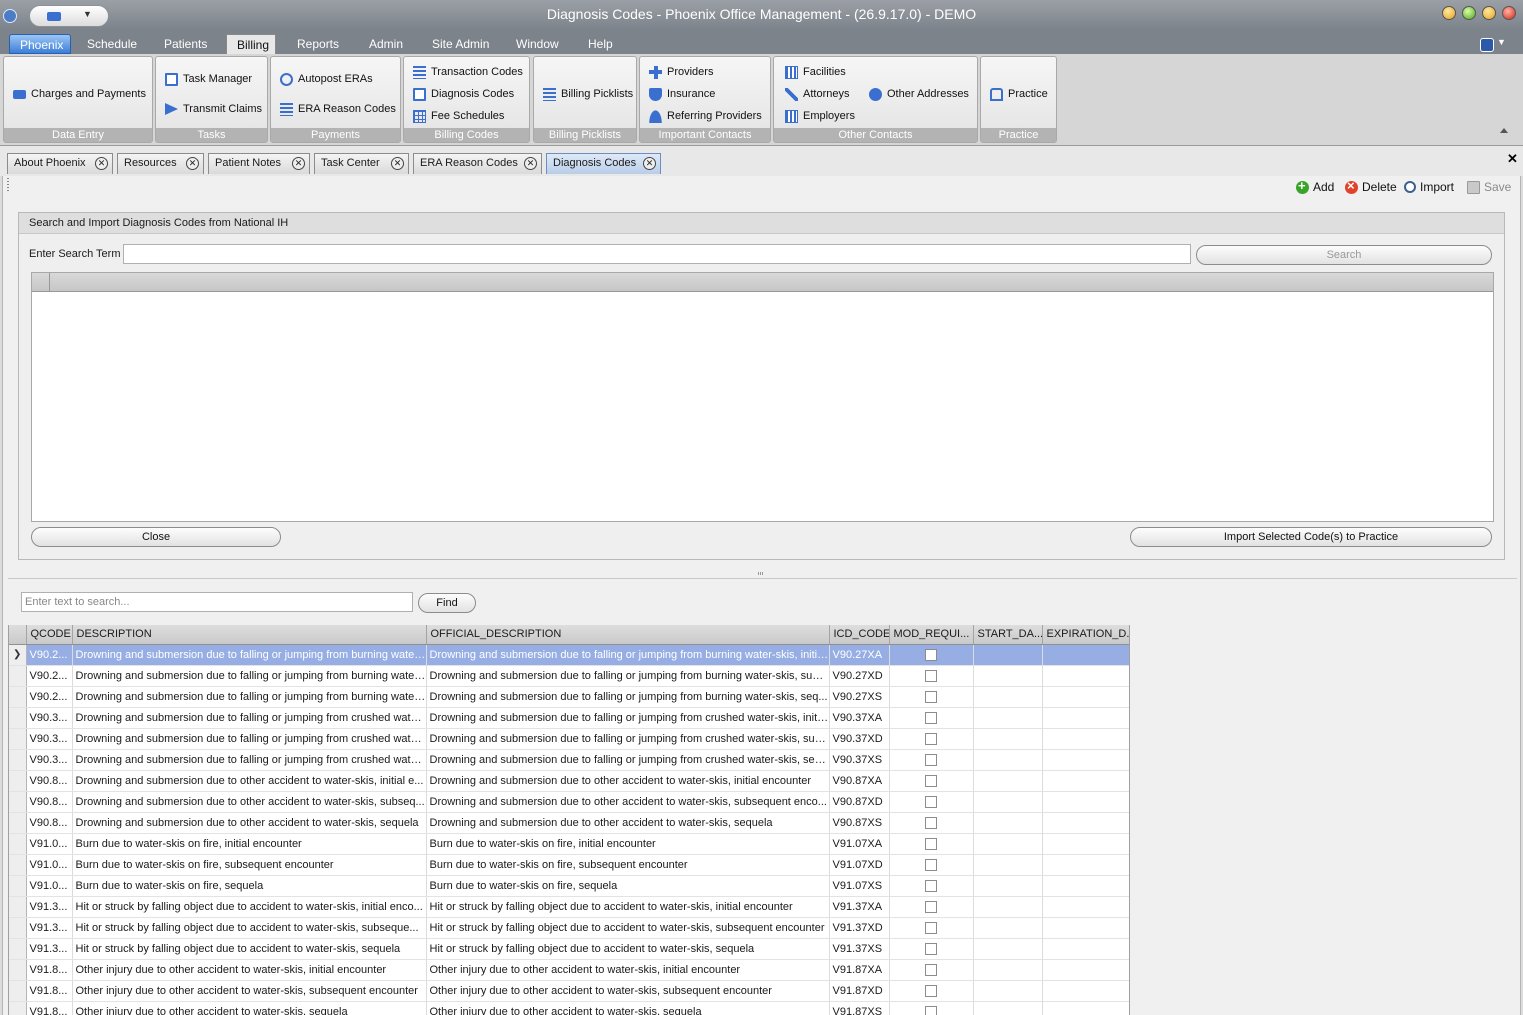 This screenshot has height=1015, width=1523. I want to click on search-button: Search, so click(1344, 255).